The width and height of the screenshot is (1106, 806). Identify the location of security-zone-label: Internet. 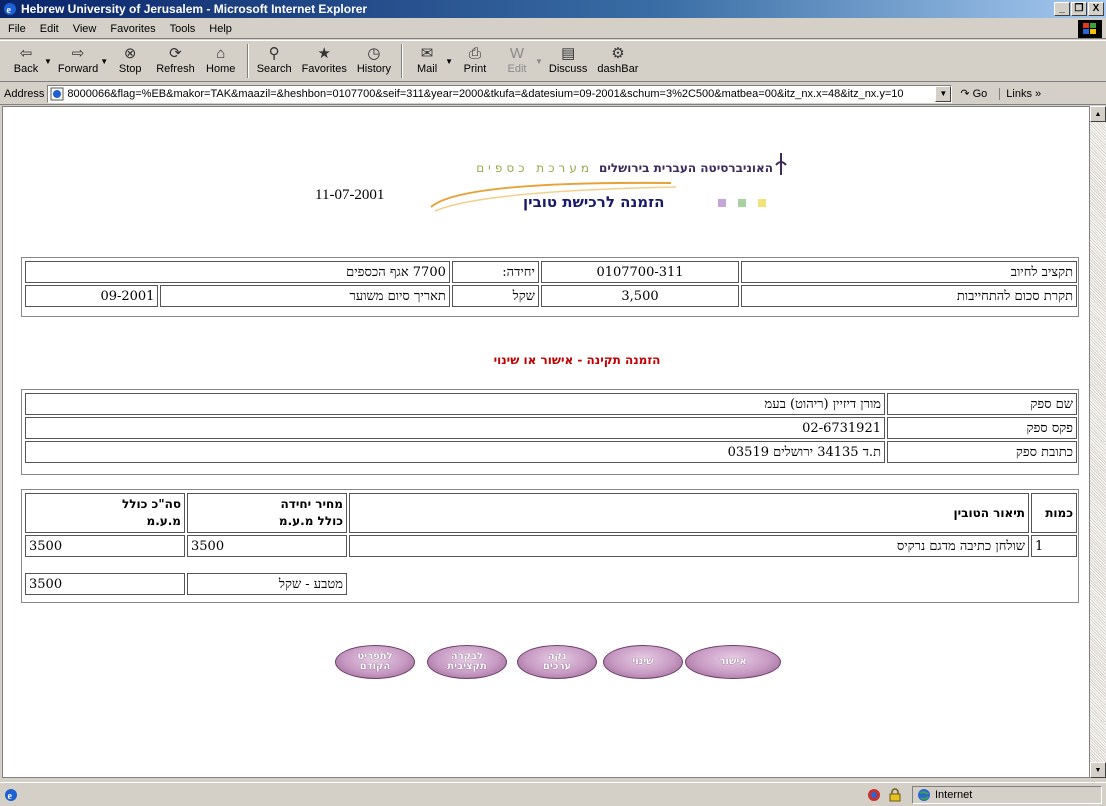
(954, 795).